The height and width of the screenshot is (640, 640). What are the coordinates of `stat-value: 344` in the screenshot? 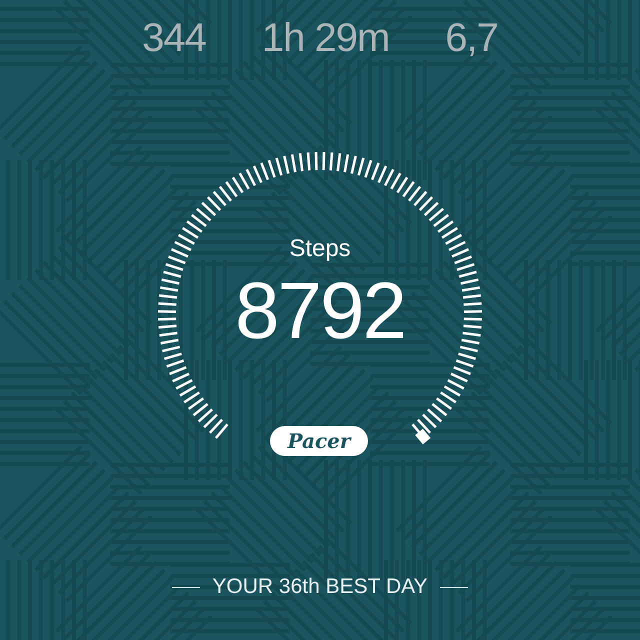 It's located at (174, 38).